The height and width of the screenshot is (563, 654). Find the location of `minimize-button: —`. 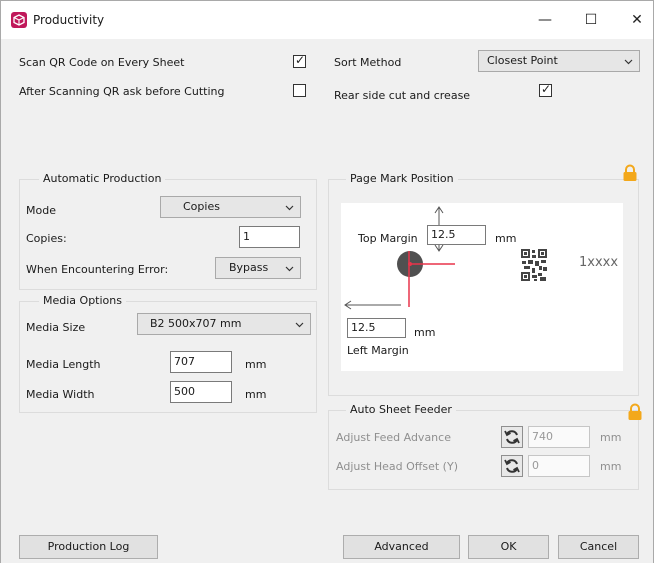

minimize-button: — is located at coordinates (545, 20).